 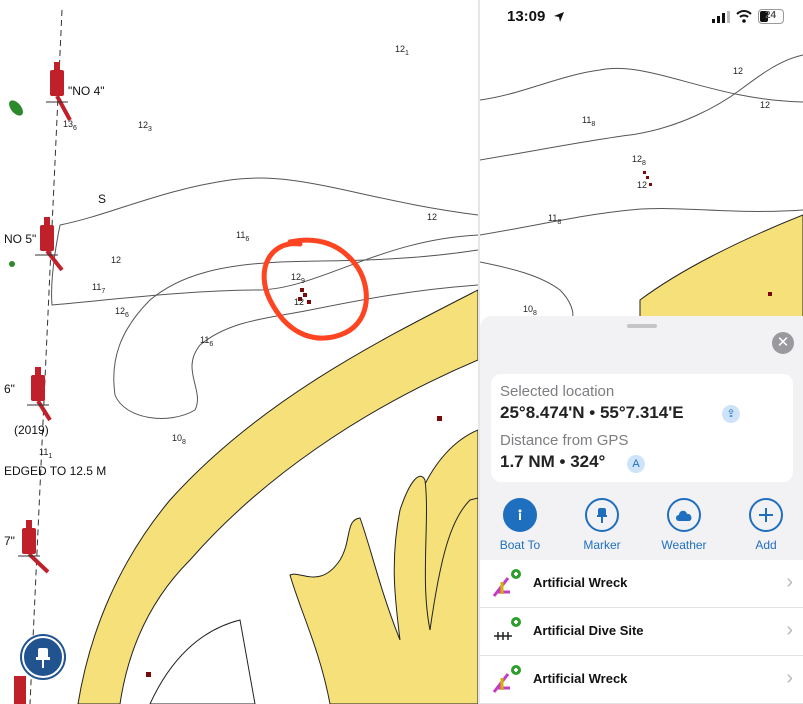 What do you see at coordinates (20, 239) in the screenshot?
I see `label-buoy-no5: NO 5"` at bounding box center [20, 239].